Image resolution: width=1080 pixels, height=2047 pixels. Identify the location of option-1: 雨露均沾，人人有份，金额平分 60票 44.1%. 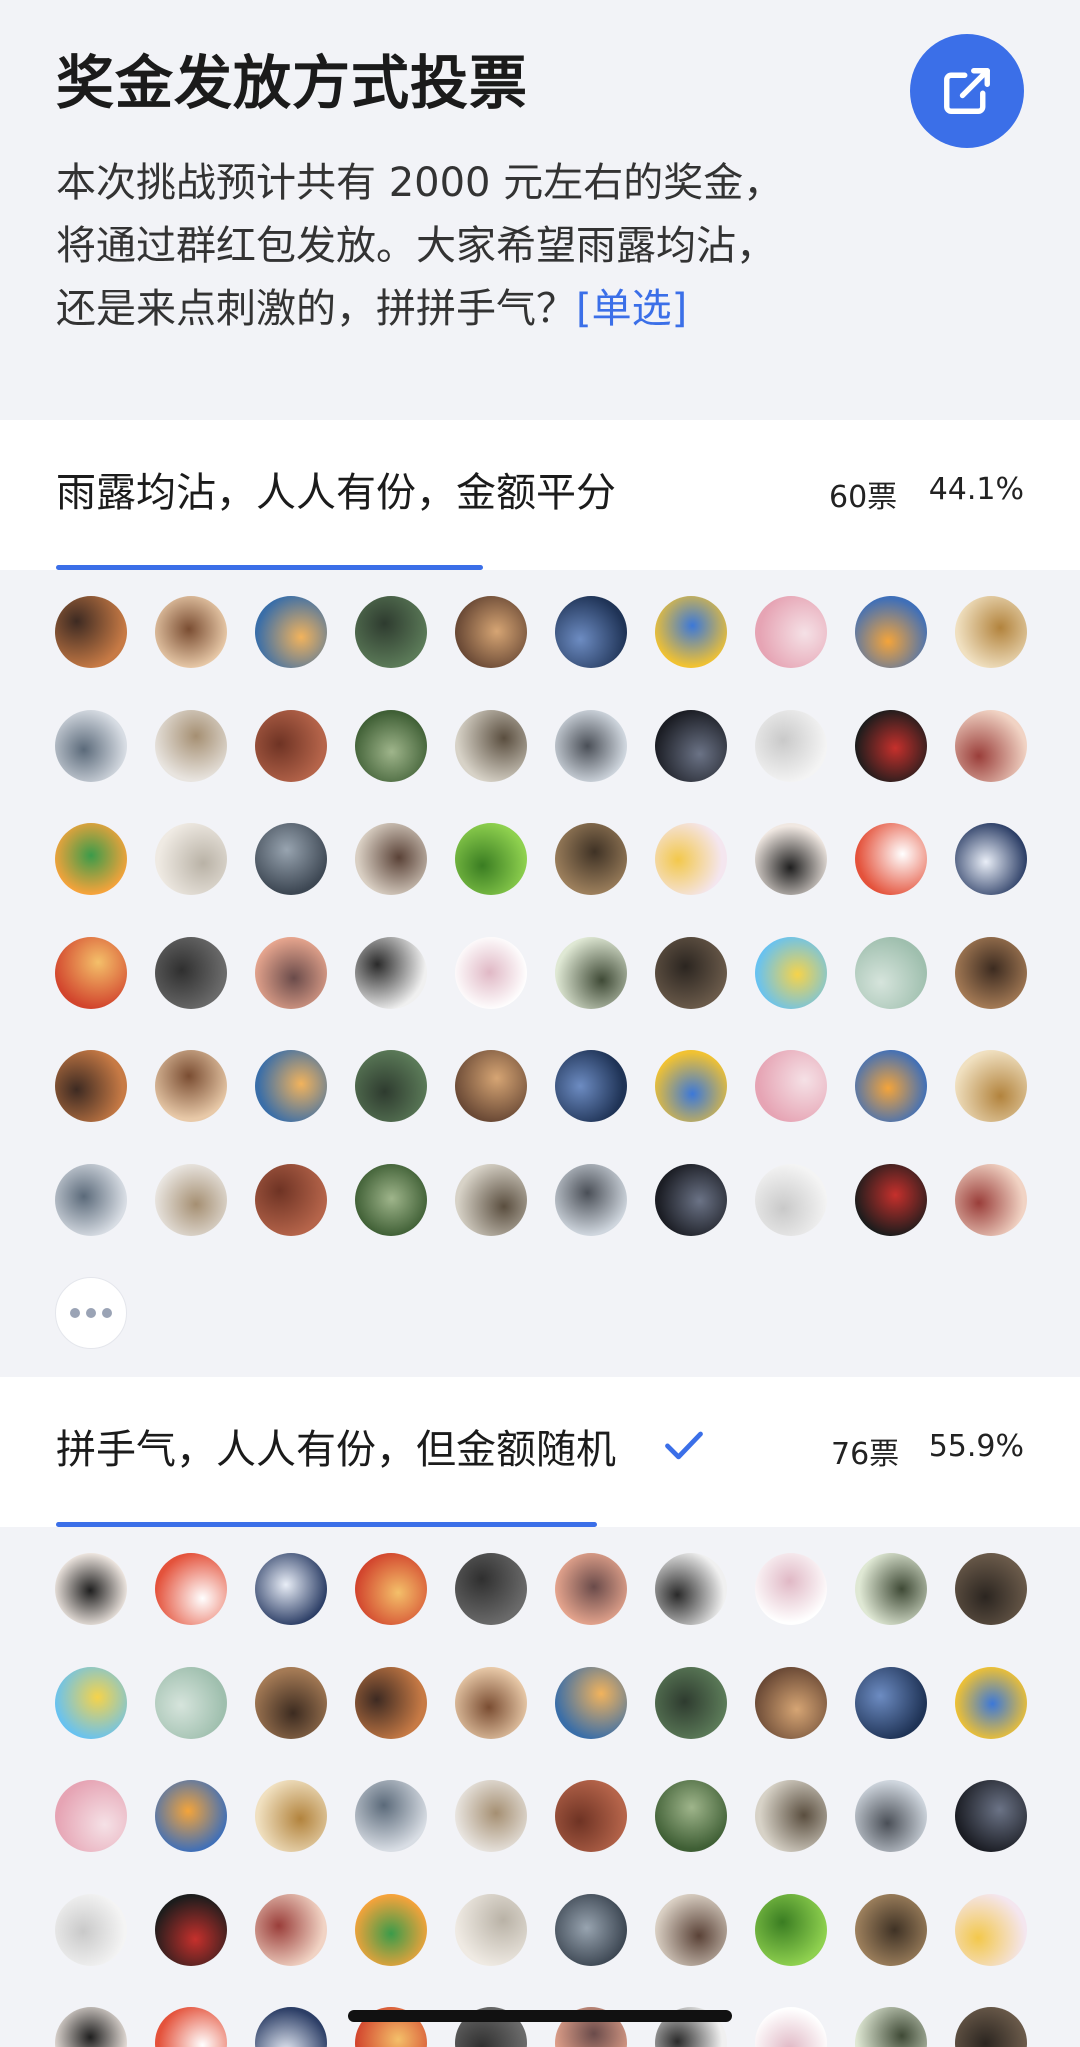
(540, 495).